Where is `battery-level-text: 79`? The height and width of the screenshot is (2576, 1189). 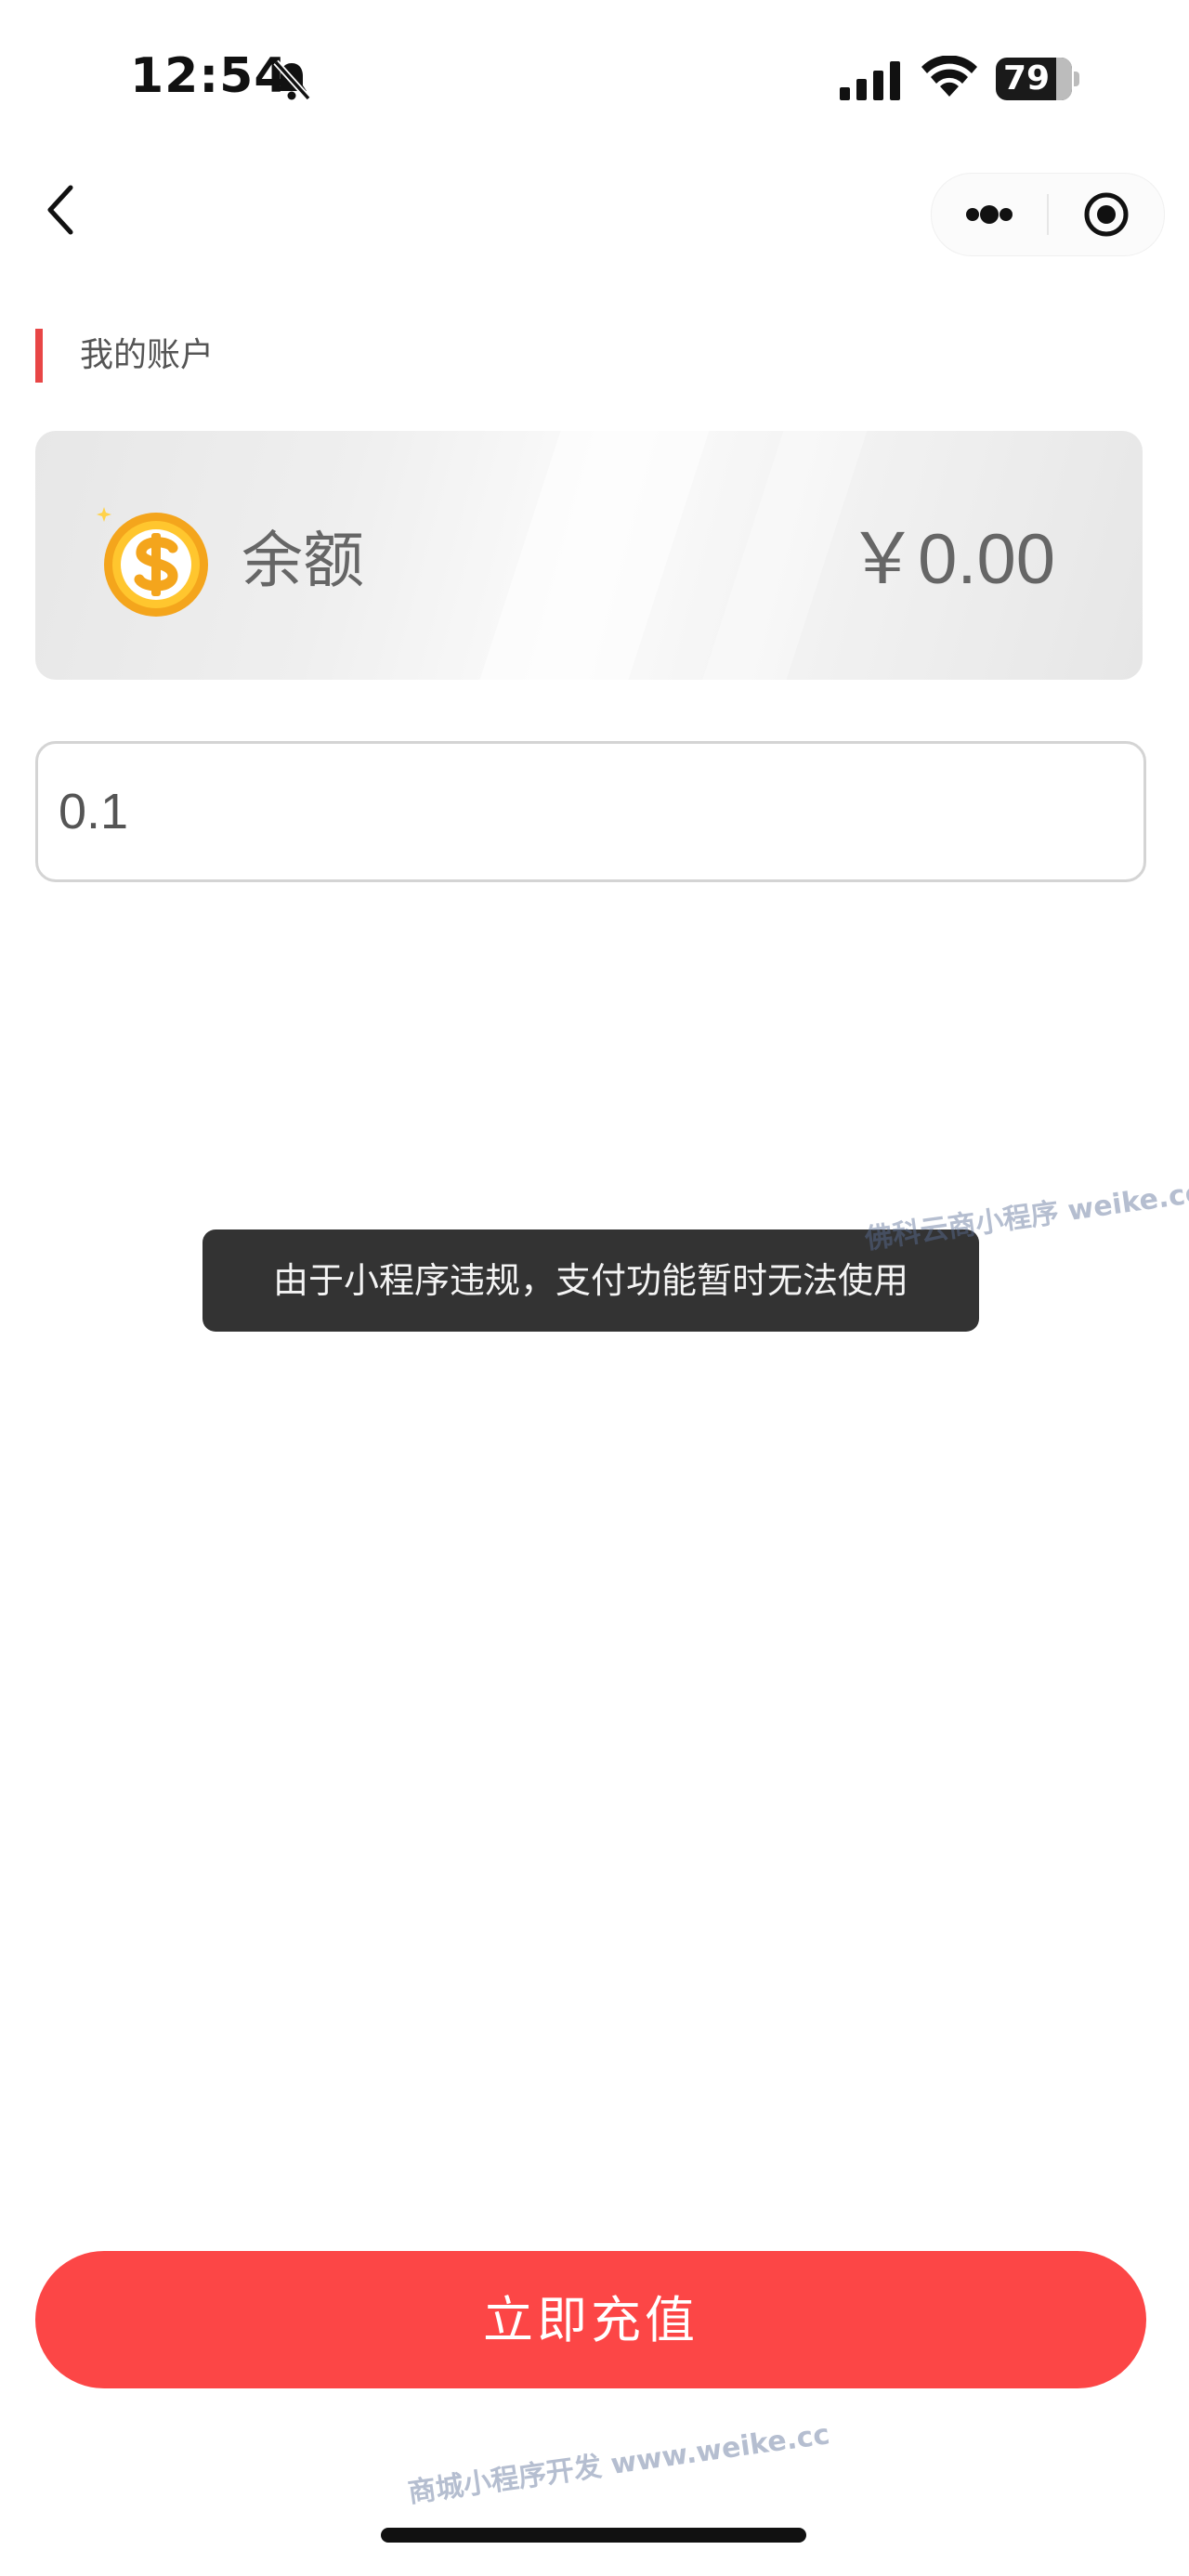 battery-level-text: 79 is located at coordinates (1026, 78).